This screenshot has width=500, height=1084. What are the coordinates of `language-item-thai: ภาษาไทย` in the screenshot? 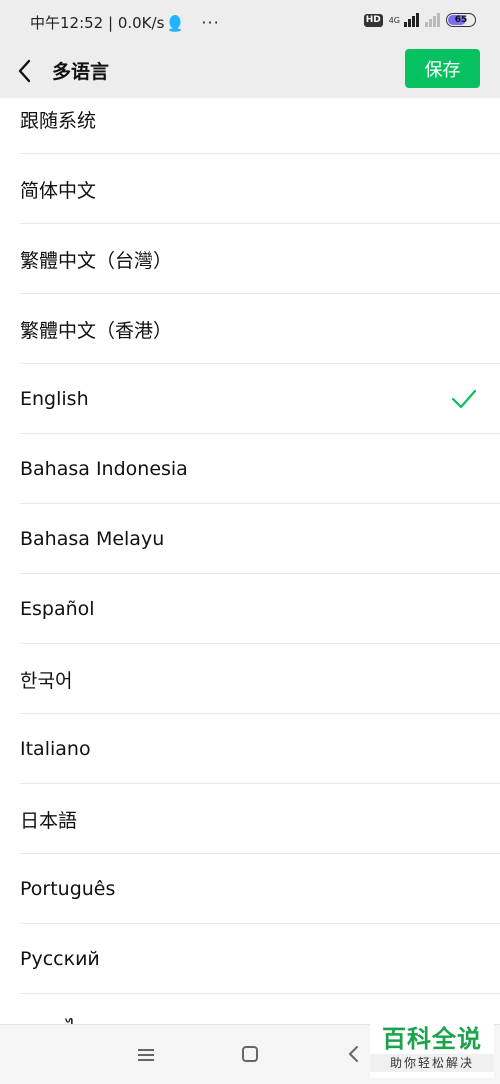 It's located at (250, 1009).